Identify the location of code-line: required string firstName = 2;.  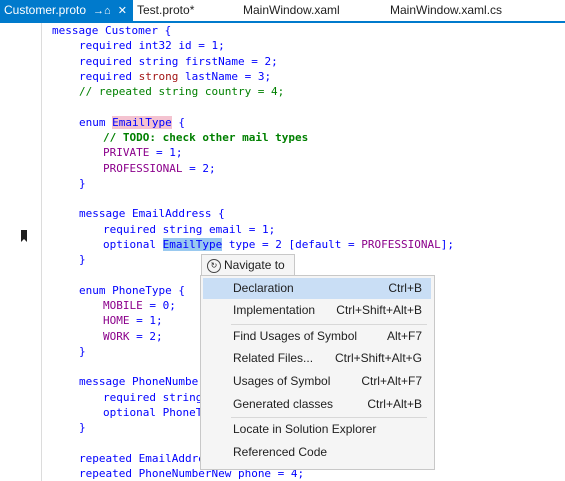
(178, 61).